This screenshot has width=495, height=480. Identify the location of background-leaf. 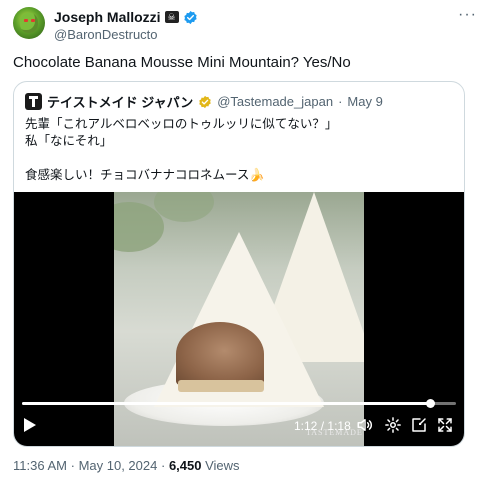
(184, 207).